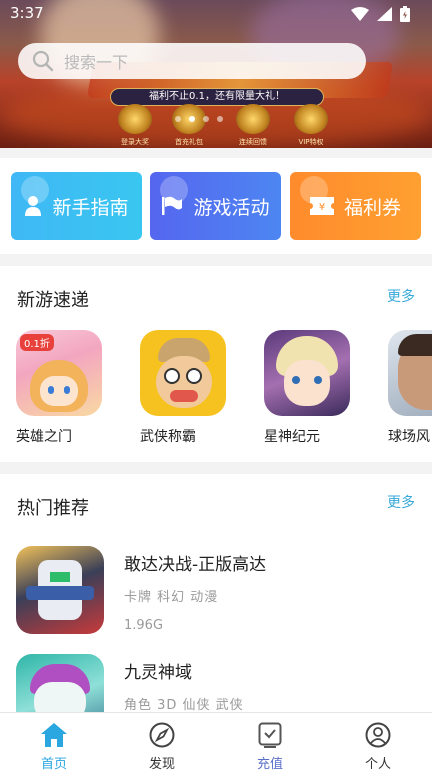 The image size is (432, 776). Describe the element at coordinates (135, 142) in the screenshot. I see `medal-label: 登录大奖` at that location.